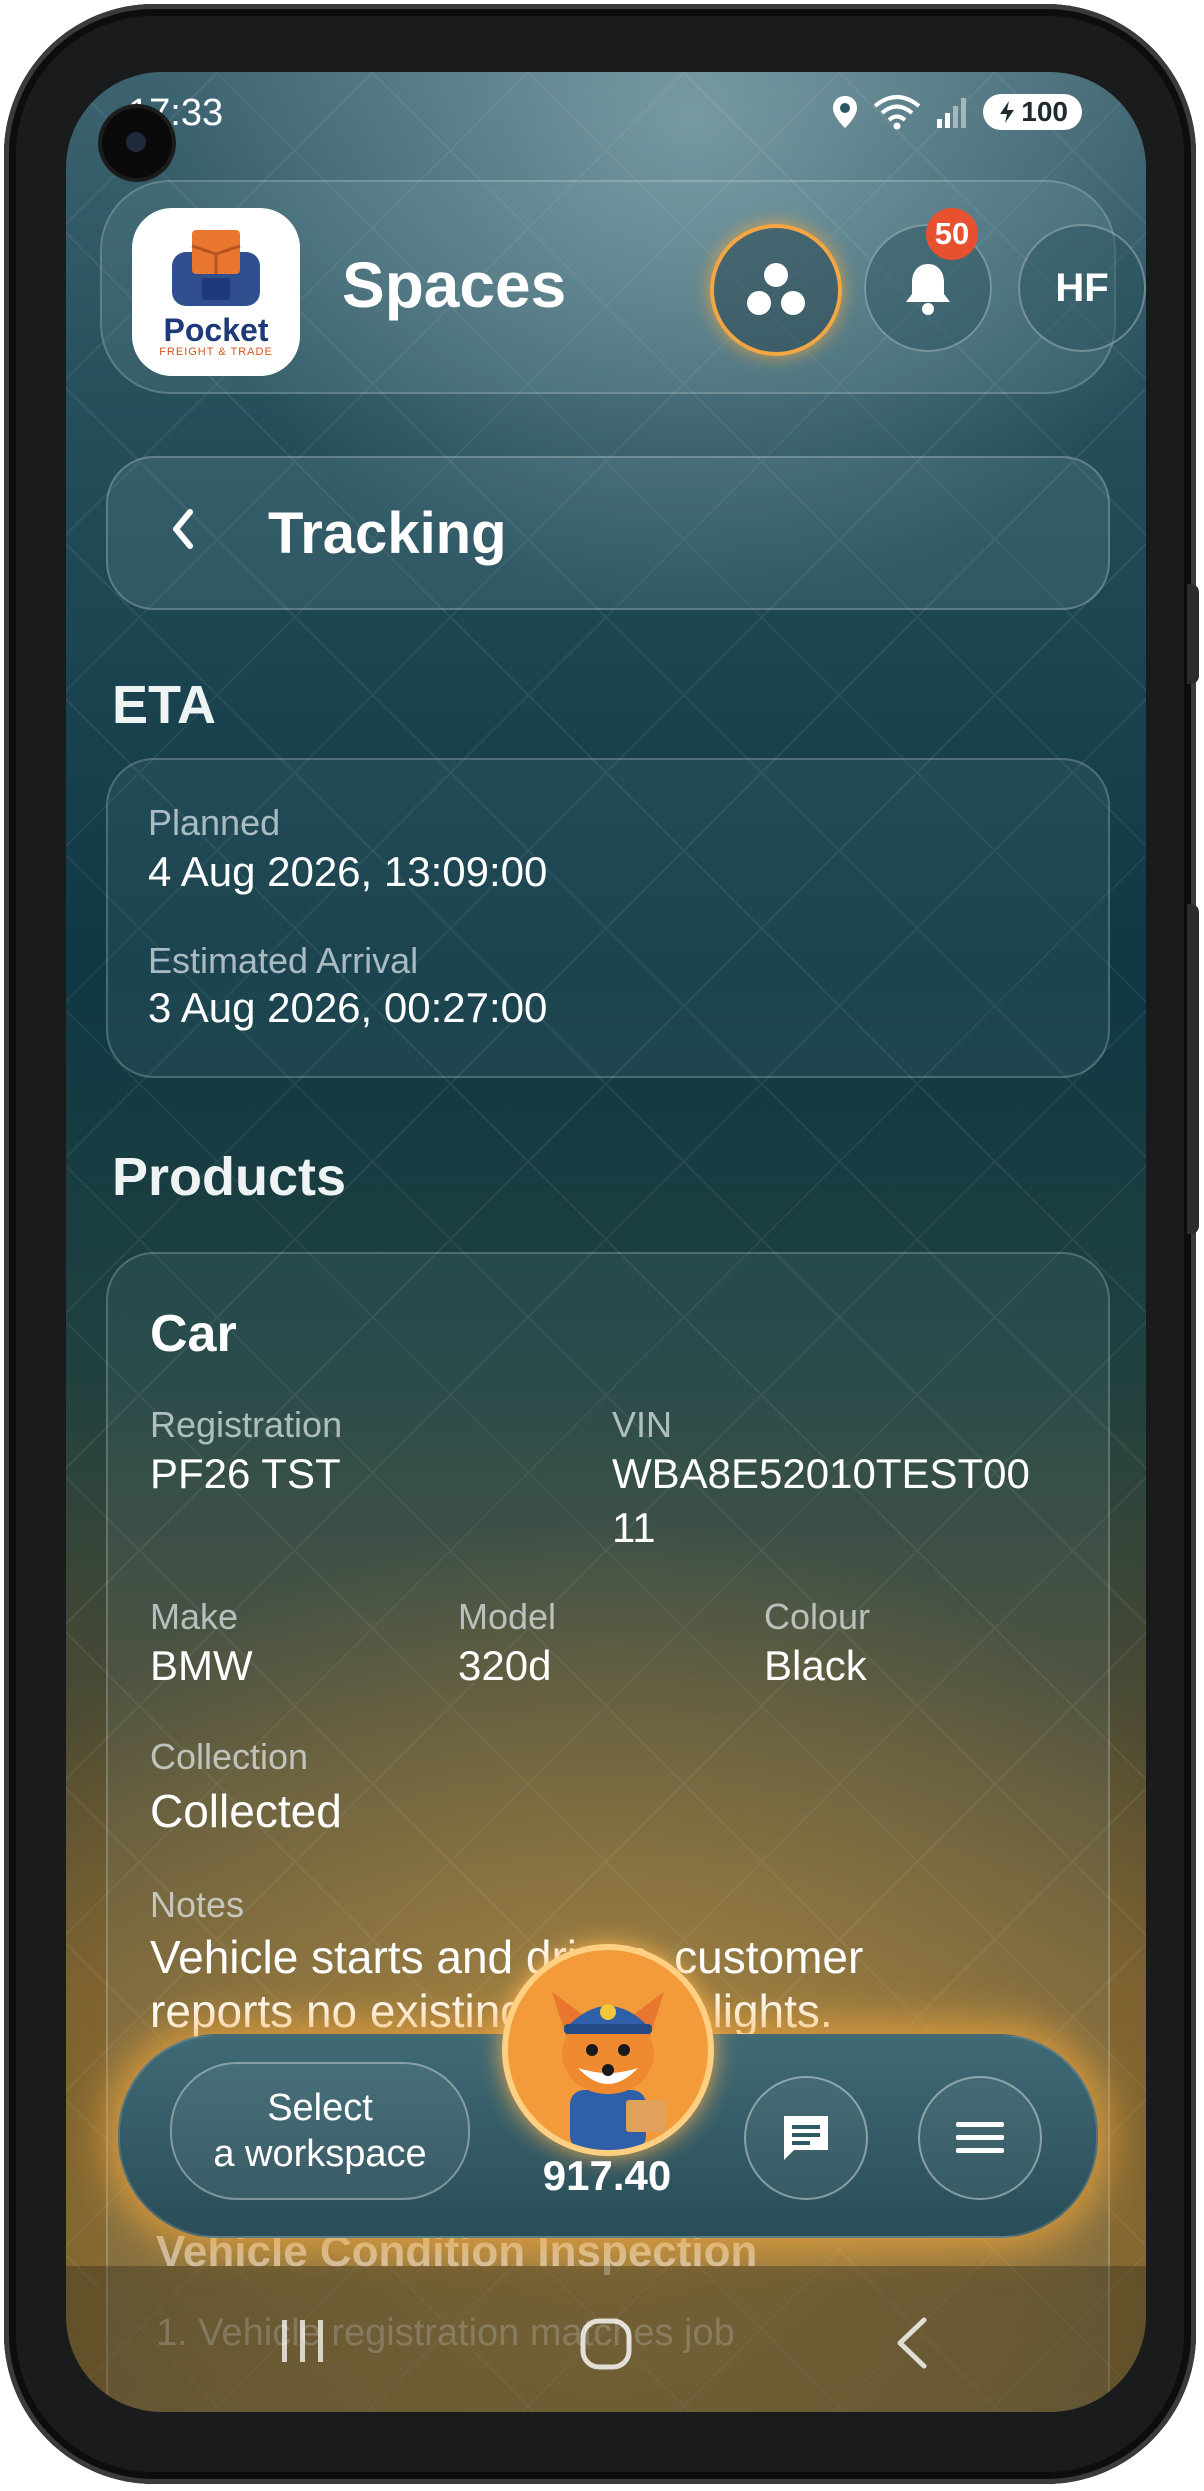 This screenshot has height=2491, width=1204. What do you see at coordinates (817, 1616) in the screenshot?
I see `colour-label: Colour` at bounding box center [817, 1616].